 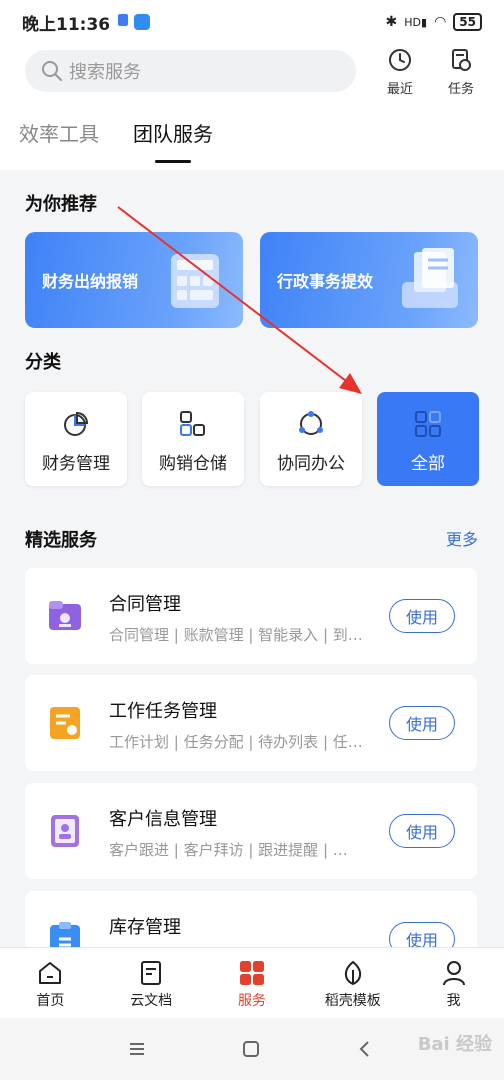 I want to click on tab-team-services: 团队服务, so click(x=173, y=140).